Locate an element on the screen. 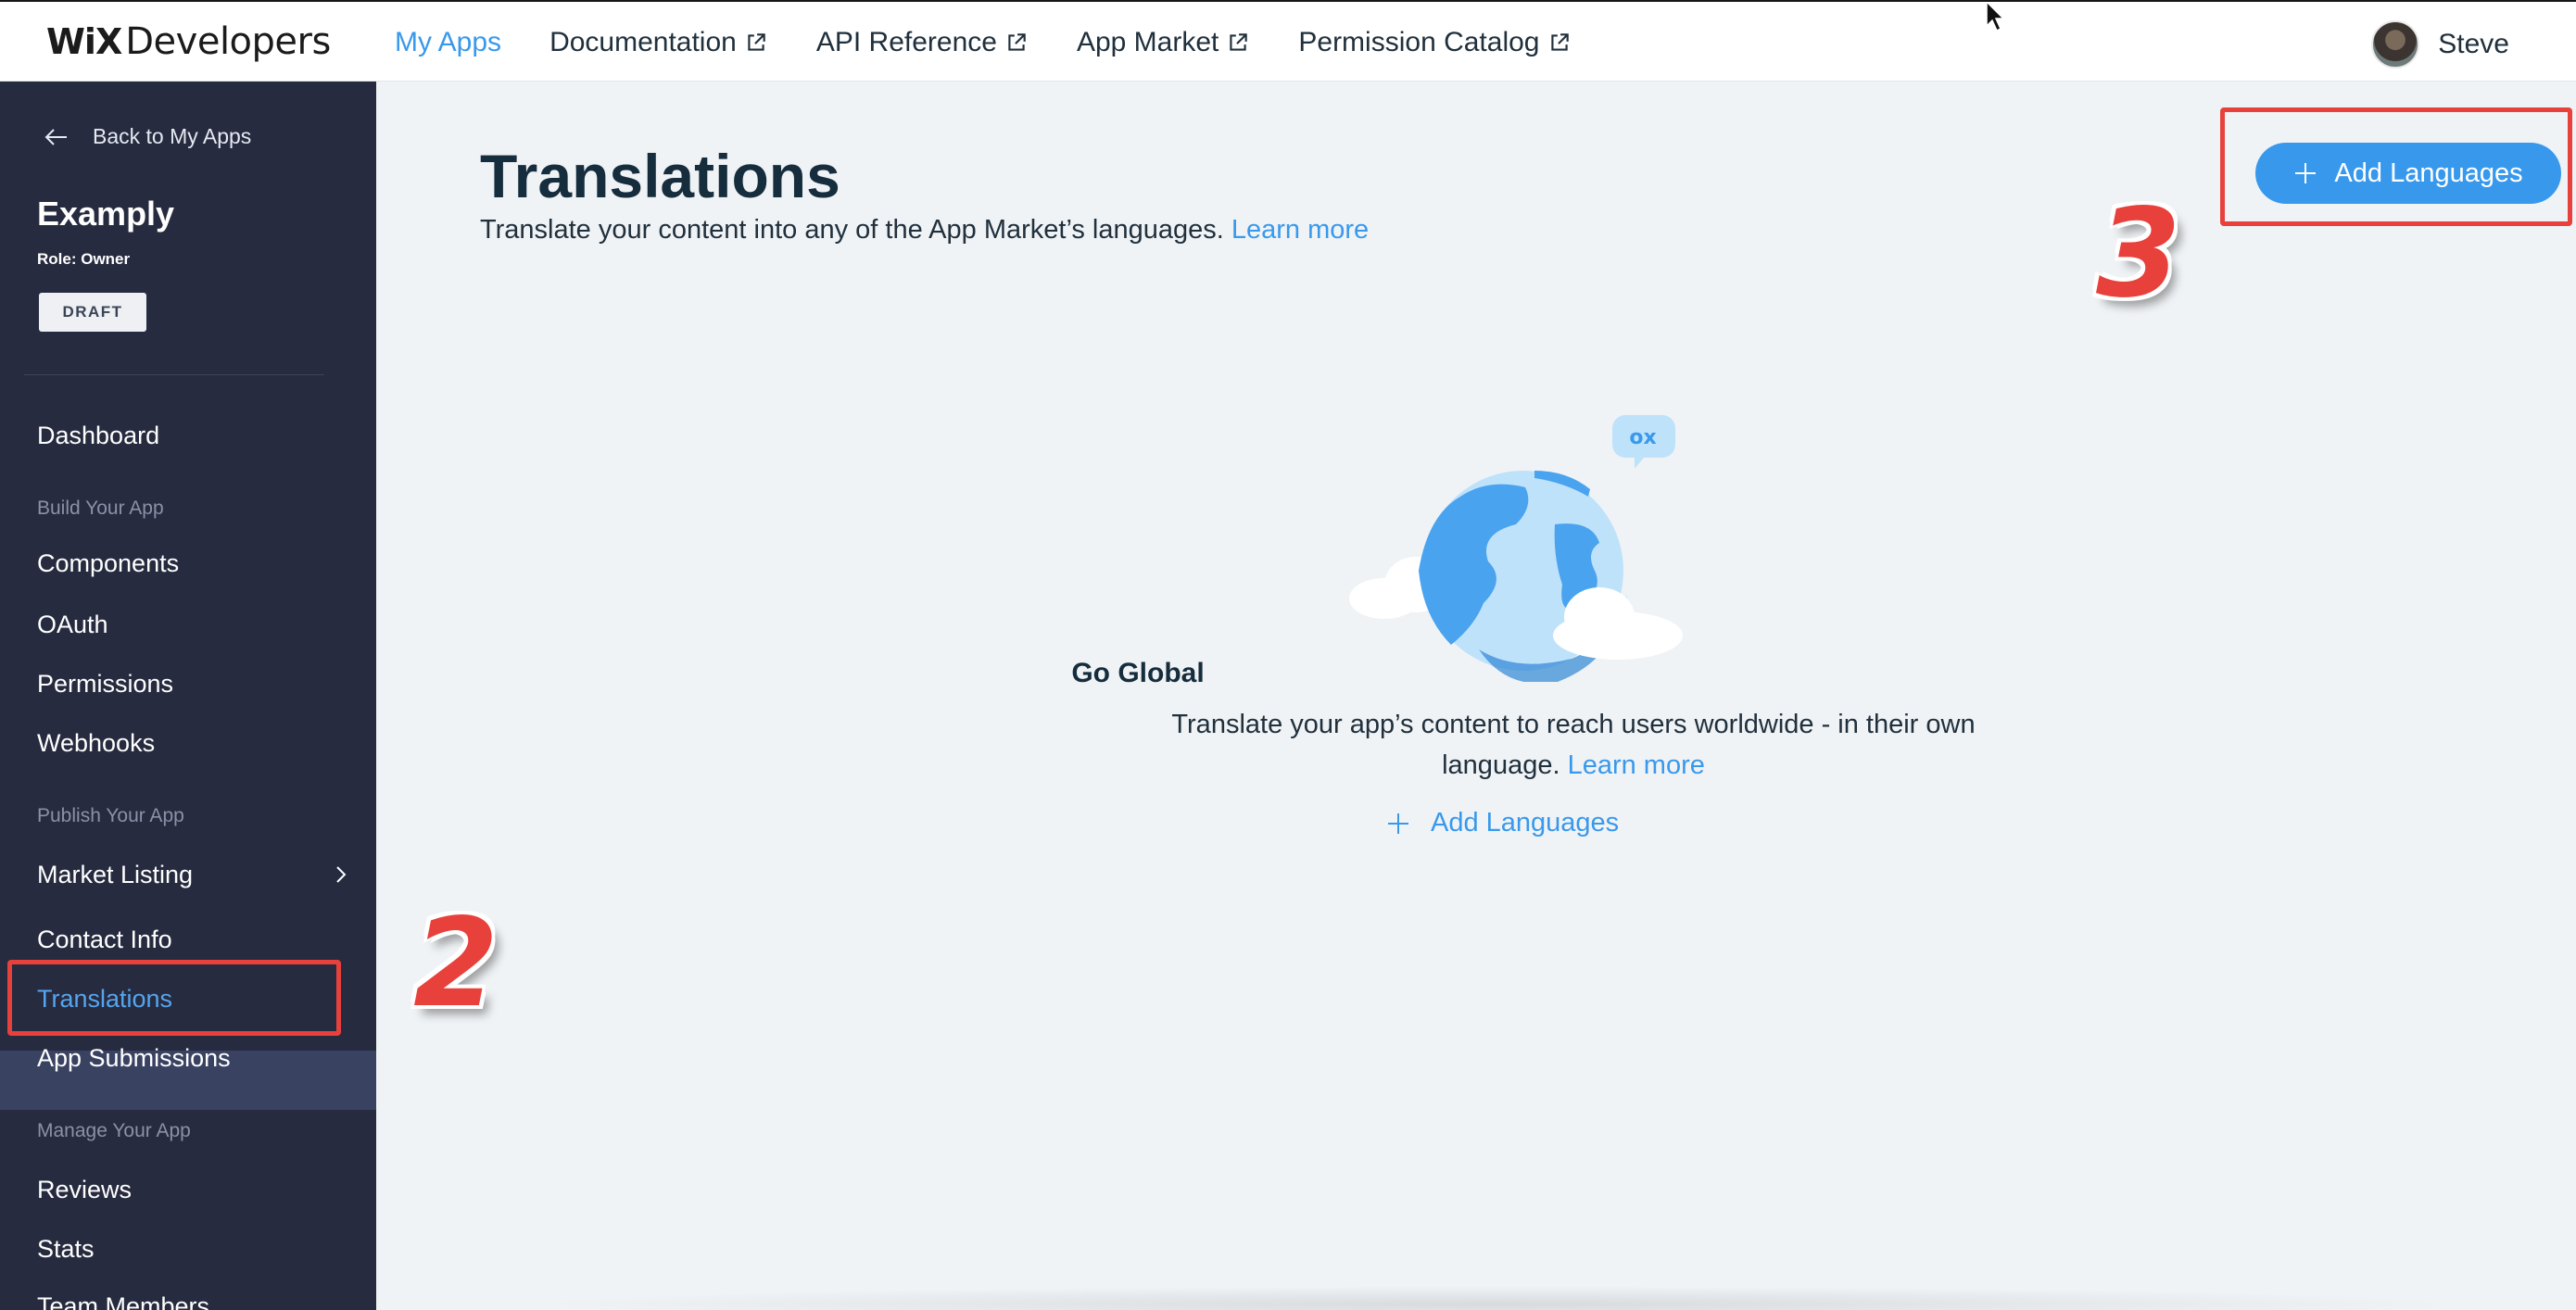  annotation-box-translations is located at coordinates (174, 998).